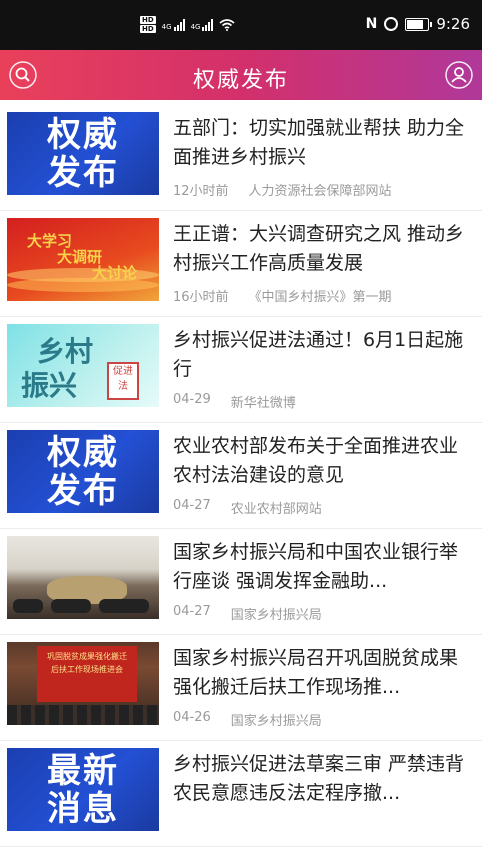 This screenshot has height=847, width=482. Describe the element at coordinates (263, 403) in the screenshot. I see `article-source: 新华社微博` at that location.